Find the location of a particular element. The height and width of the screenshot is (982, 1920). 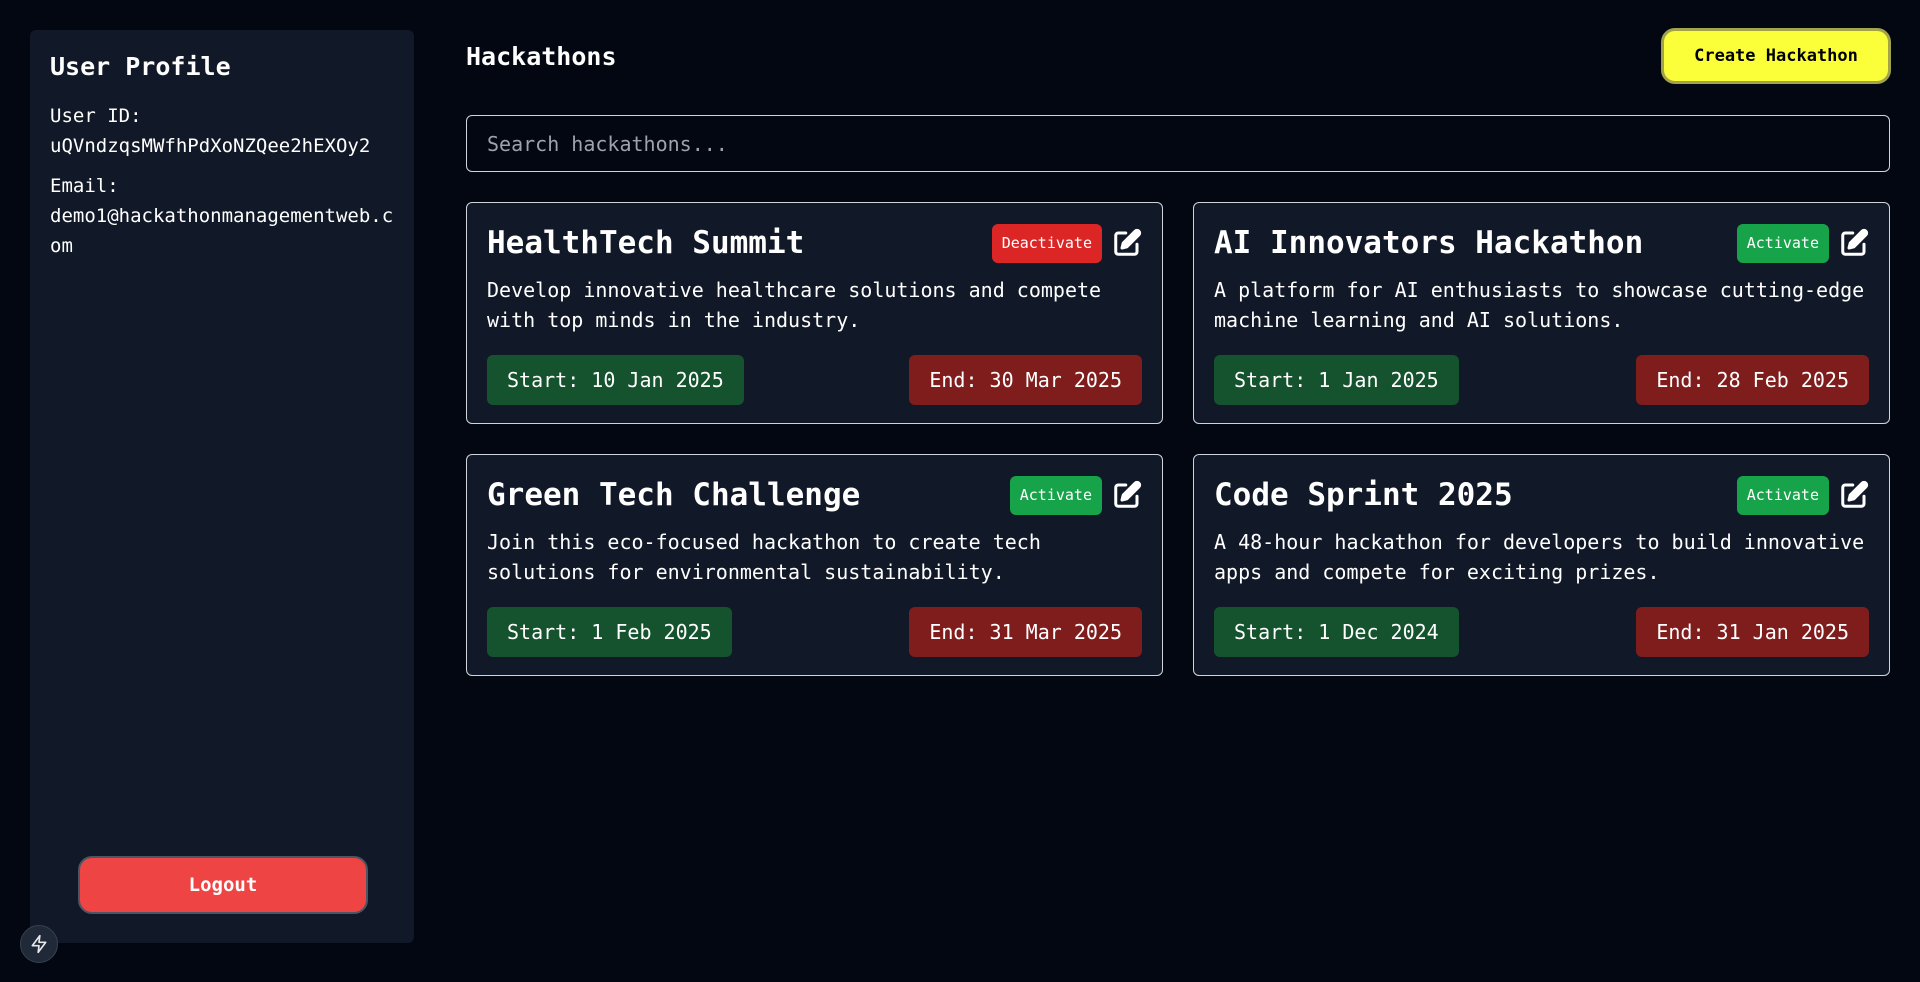

card-dates: Start: 1 Jan 2025 End: 28 Feb 2025 is located at coordinates (1541, 380).